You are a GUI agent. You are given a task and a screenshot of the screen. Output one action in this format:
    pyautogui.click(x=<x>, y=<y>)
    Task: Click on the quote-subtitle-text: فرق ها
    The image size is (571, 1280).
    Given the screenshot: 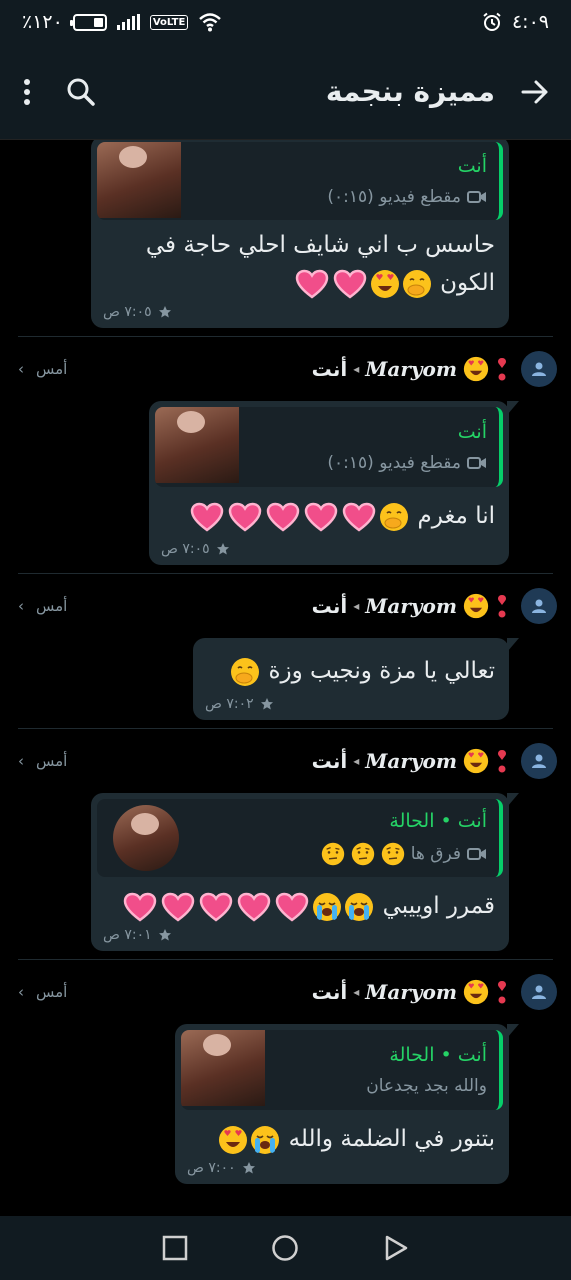 What is the action you would take?
    pyautogui.click(x=435, y=854)
    